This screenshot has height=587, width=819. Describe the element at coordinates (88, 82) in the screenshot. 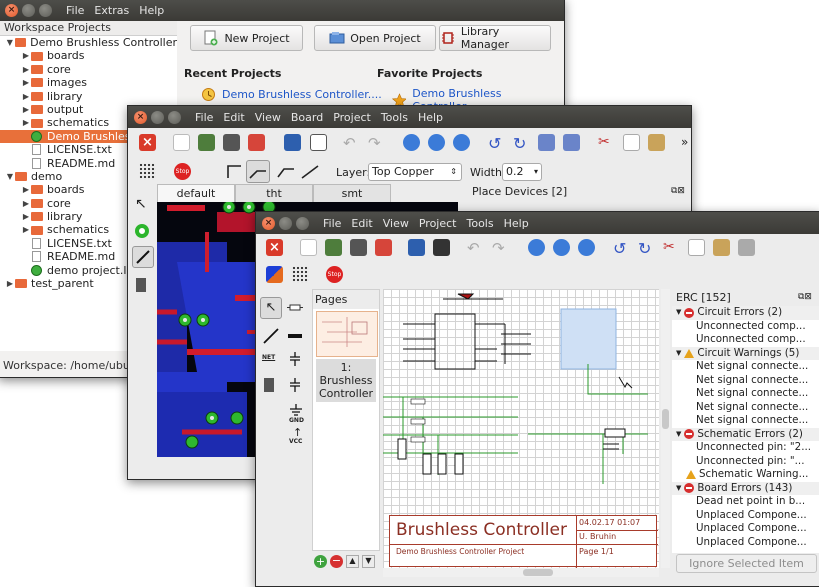

I see `tree-item: ▶ images` at that location.